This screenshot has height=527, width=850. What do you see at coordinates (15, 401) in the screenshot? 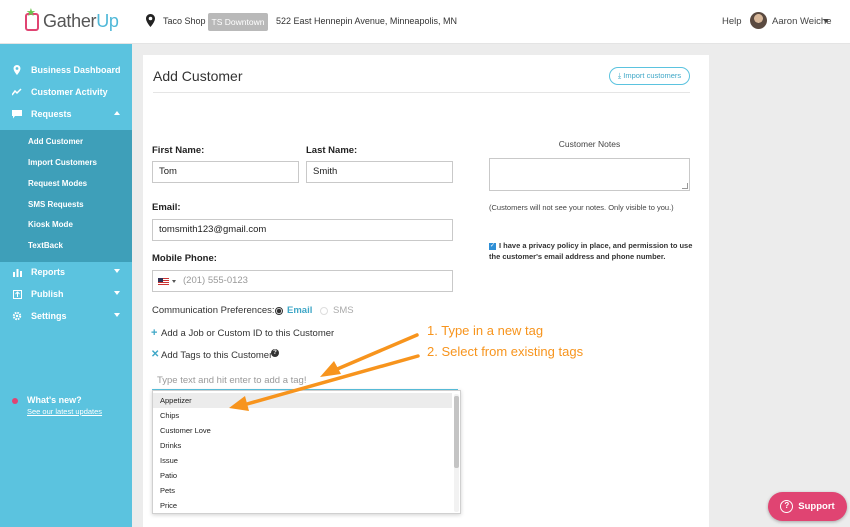
I see `notification-dot-icon` at bounding box center [15, 401].